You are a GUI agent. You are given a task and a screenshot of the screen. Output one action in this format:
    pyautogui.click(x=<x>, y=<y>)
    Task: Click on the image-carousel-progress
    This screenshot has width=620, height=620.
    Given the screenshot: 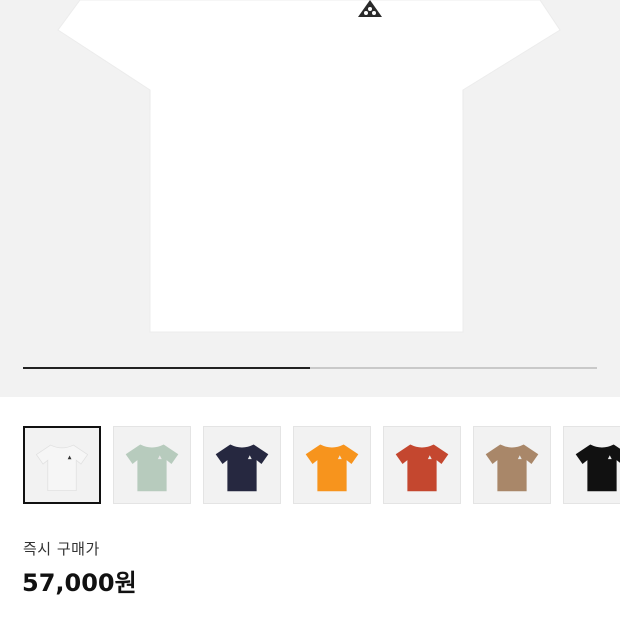 What is the action you would take?
    pyautogui.click(x=310, y=368)
    